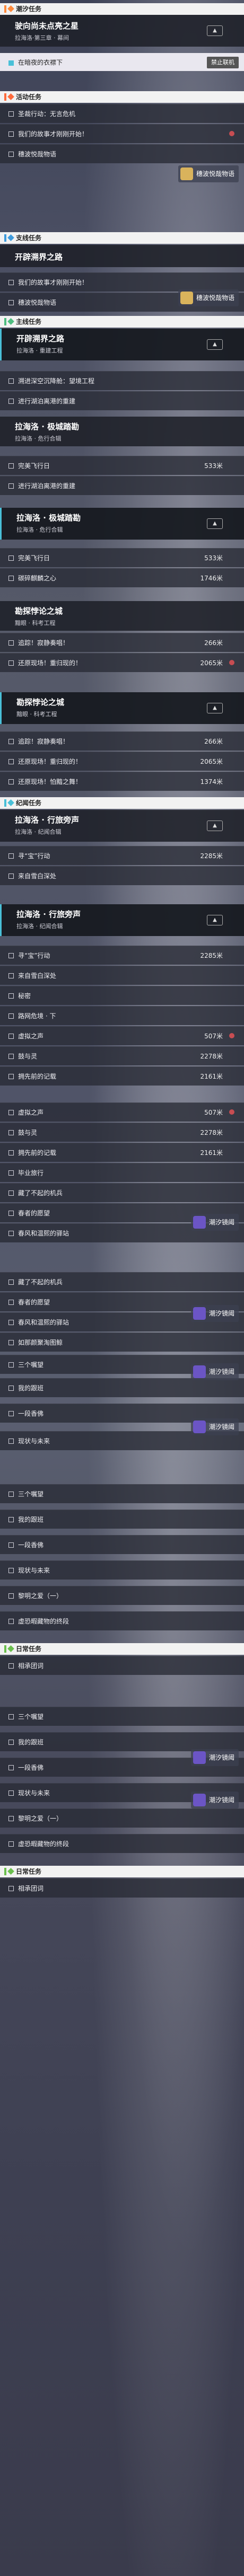  I want to click on item-label: 溯进深空沉降舱：望境工程, so click(57, 381).